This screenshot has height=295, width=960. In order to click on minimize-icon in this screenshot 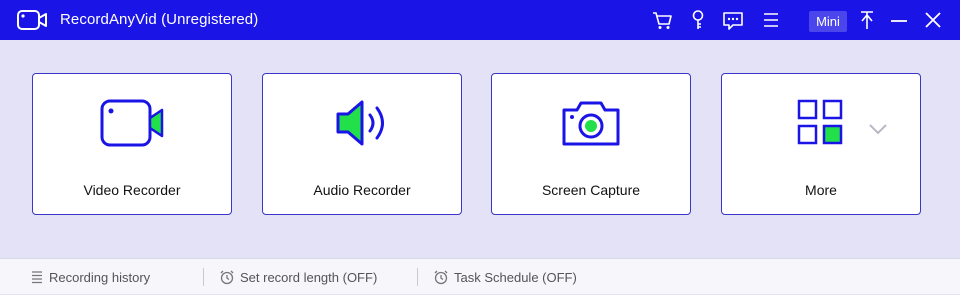, I will do `click(899, 20)`.